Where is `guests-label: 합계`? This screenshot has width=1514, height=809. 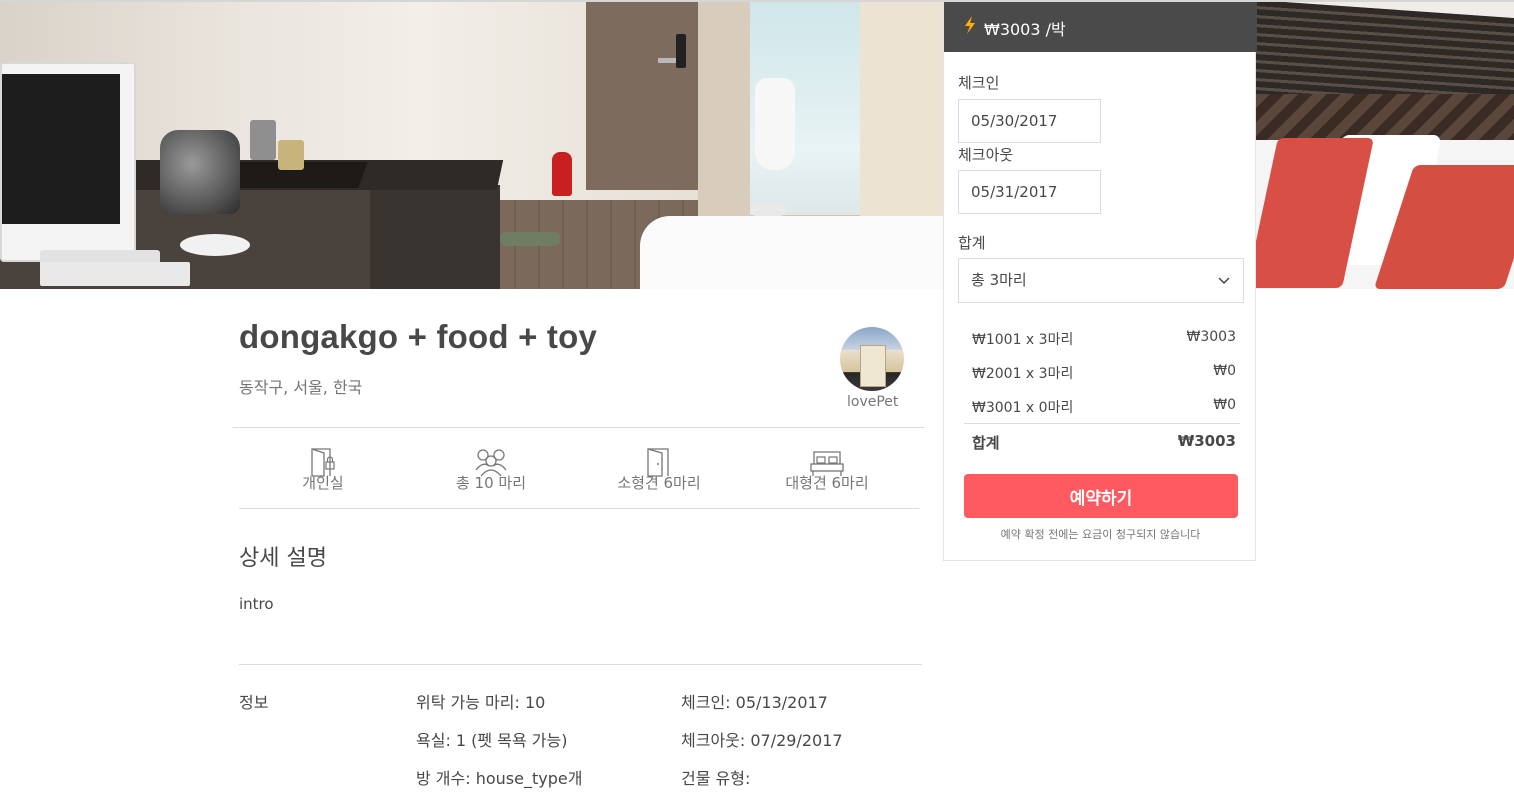 guests-label: 합계 is located at coordinates (972, 243).